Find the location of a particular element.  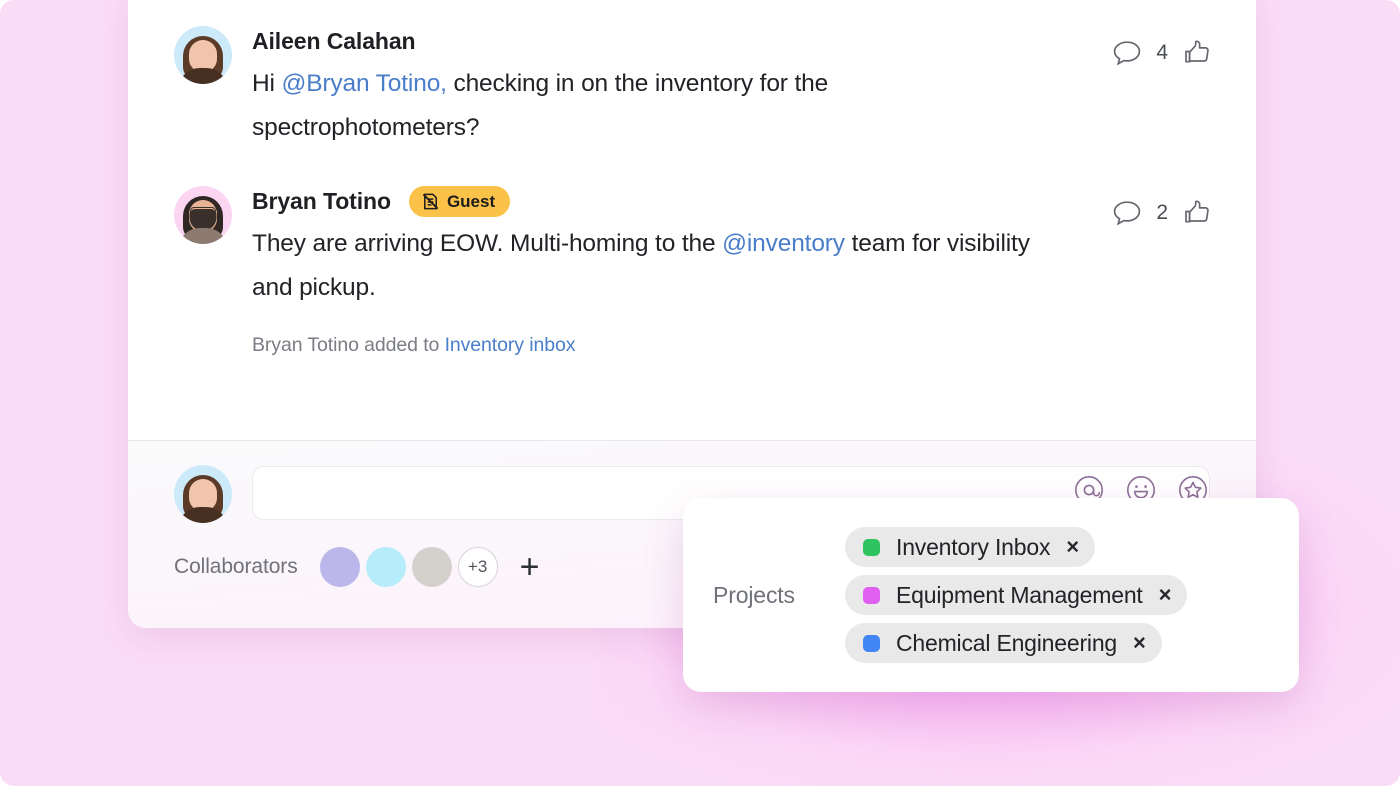

comment-count: 2 is located at coordinates (1162, 212).